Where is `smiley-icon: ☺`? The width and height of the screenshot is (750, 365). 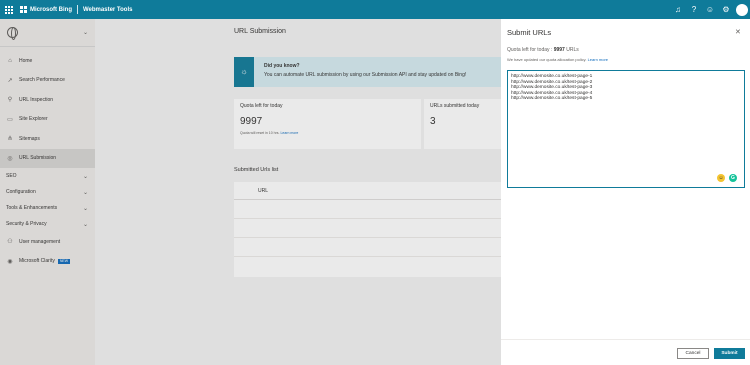
smiley-icon: ☺ is located at coordinates (710, 10).